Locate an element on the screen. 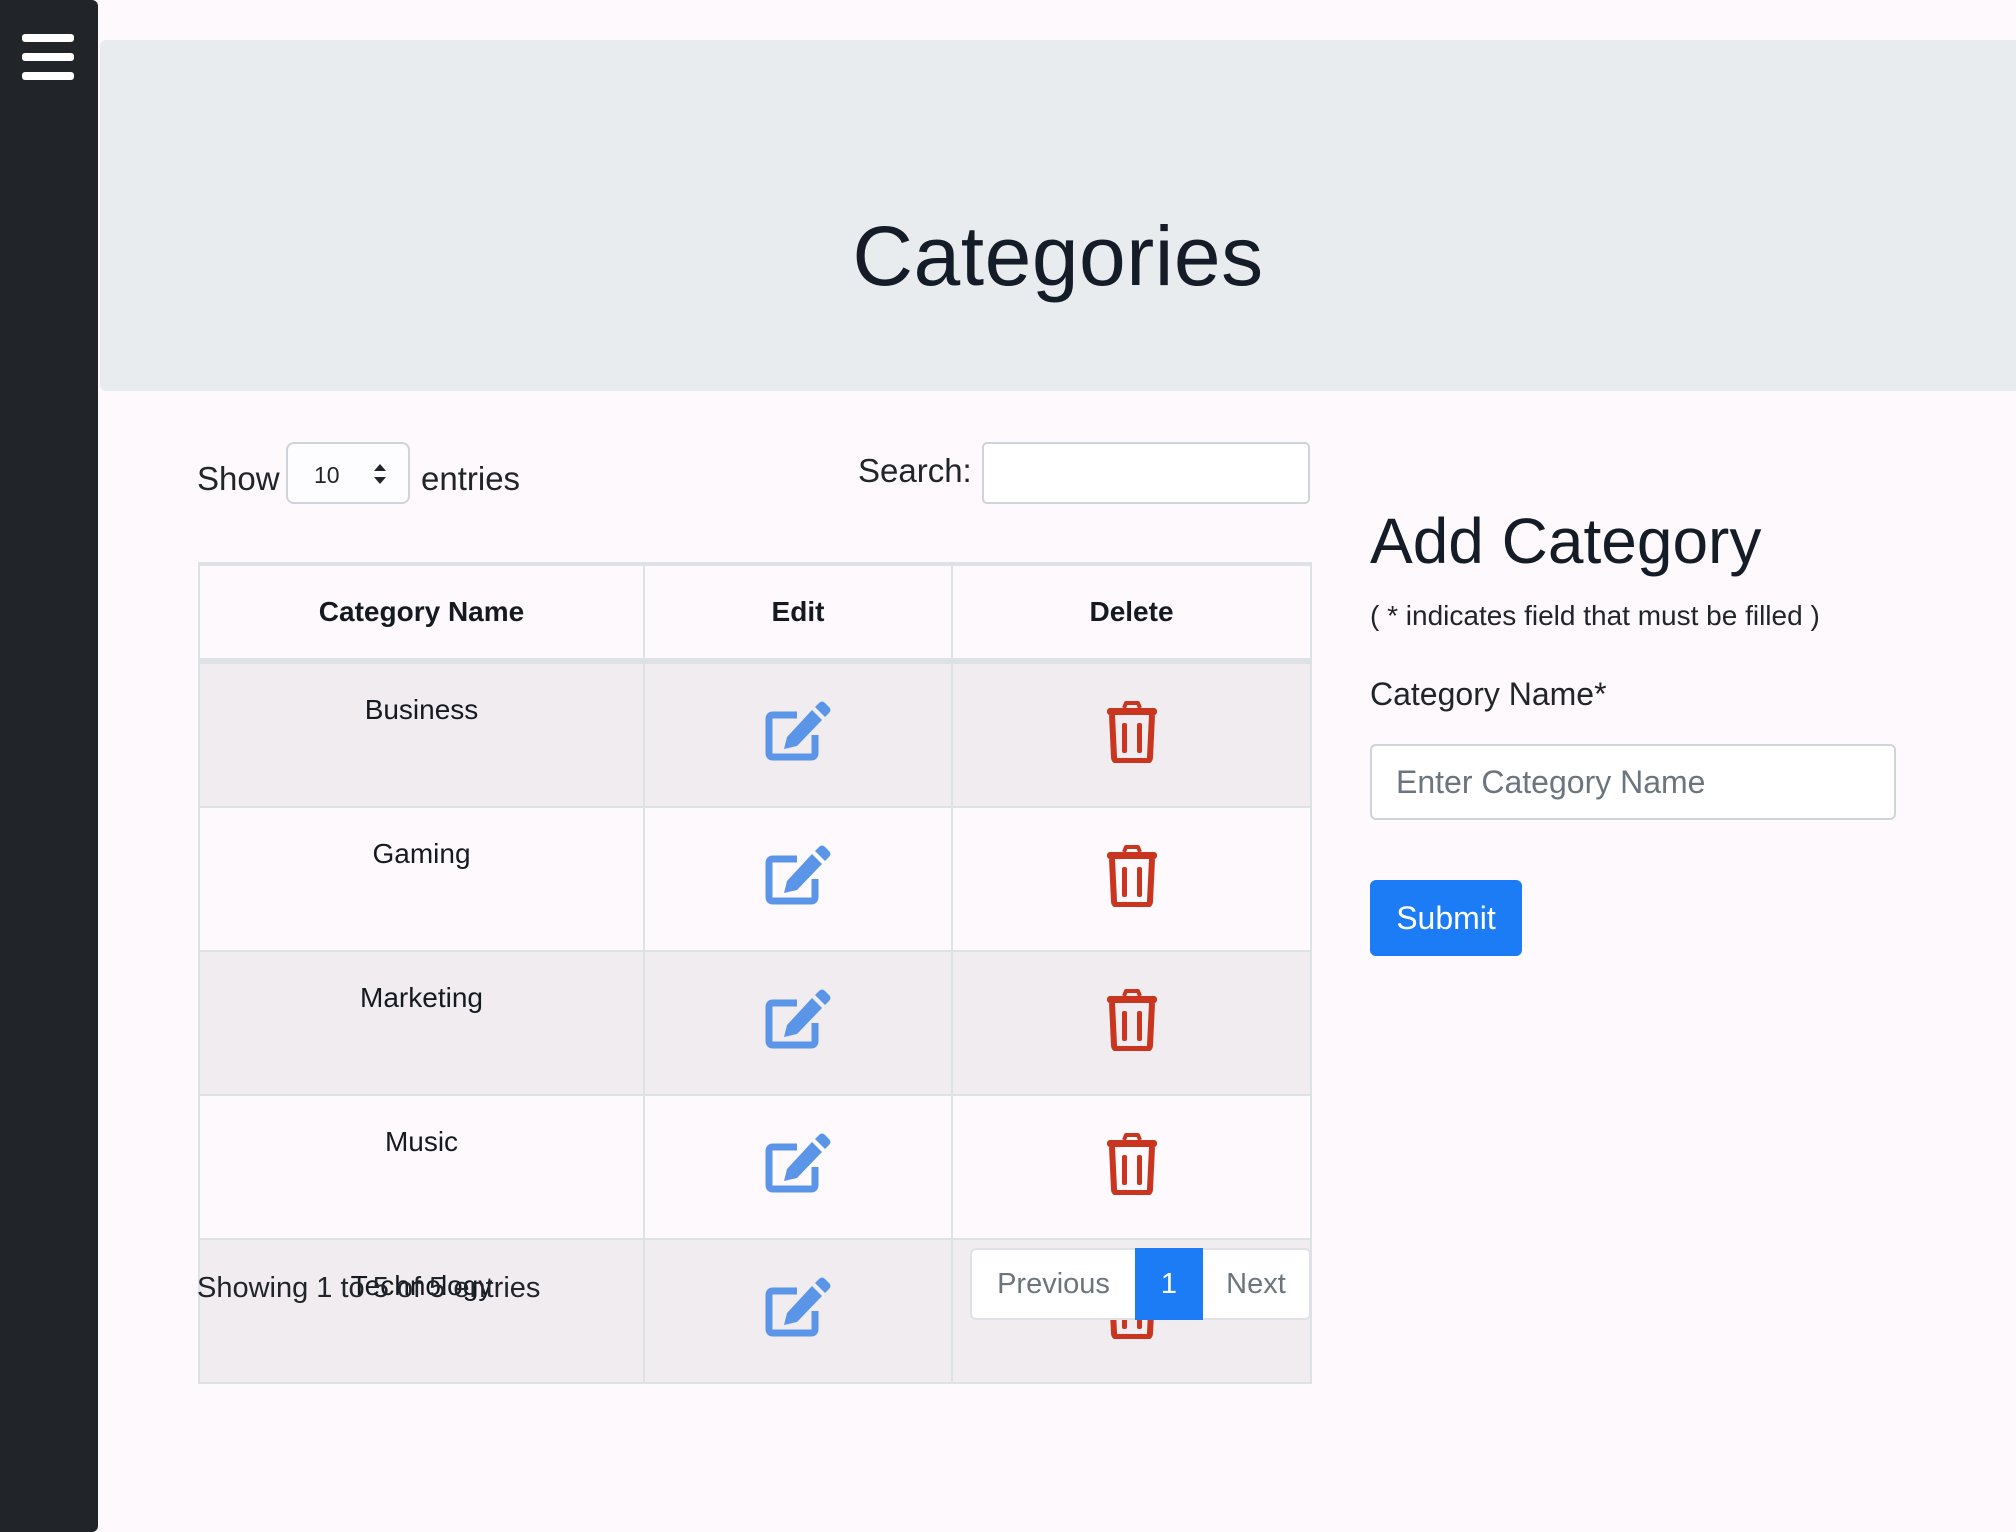 This screenshot has width=2016, height=1532. category-name-label: Category Name* is located at coordinates (1488, 694).